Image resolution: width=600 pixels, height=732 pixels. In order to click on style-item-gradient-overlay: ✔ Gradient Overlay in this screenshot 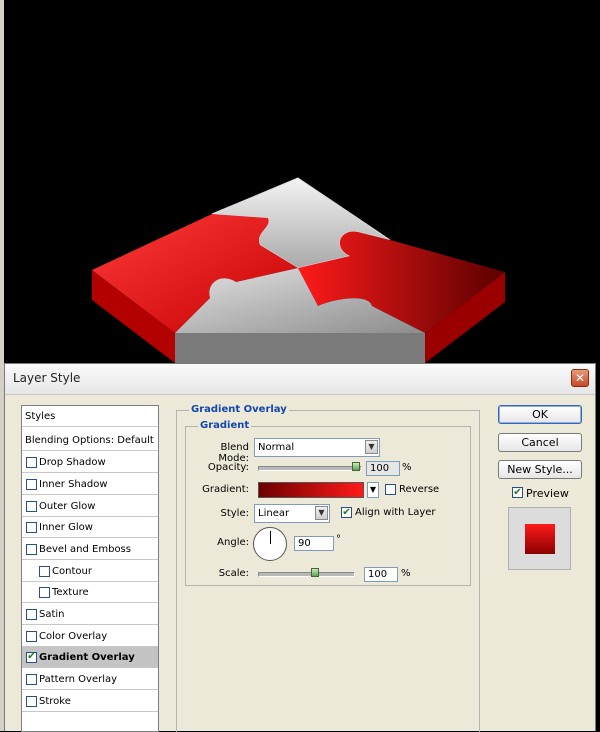, I will do `click(90, 657)`.